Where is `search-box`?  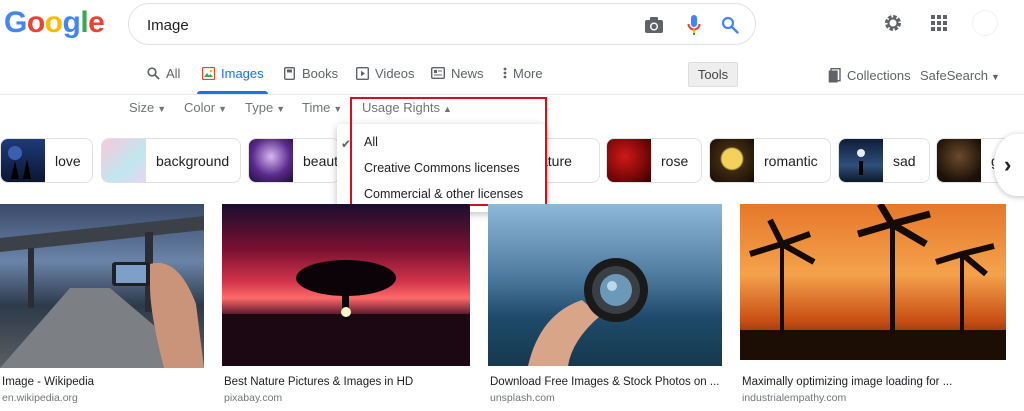
search-box is located at coordinates (442, 24).